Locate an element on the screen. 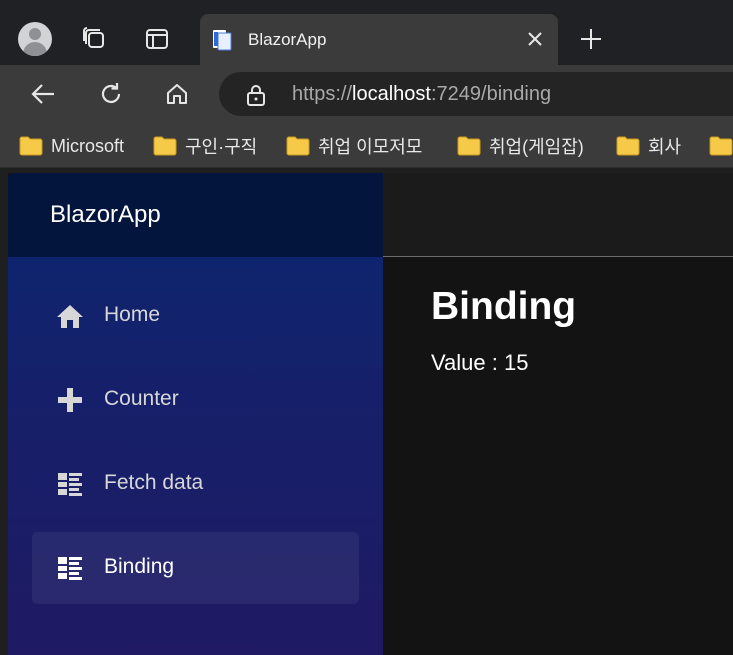 Image resolution: width=733 pixels, height=655 pixels. url-path: :7249/binding is located at coordinates (491, 94).